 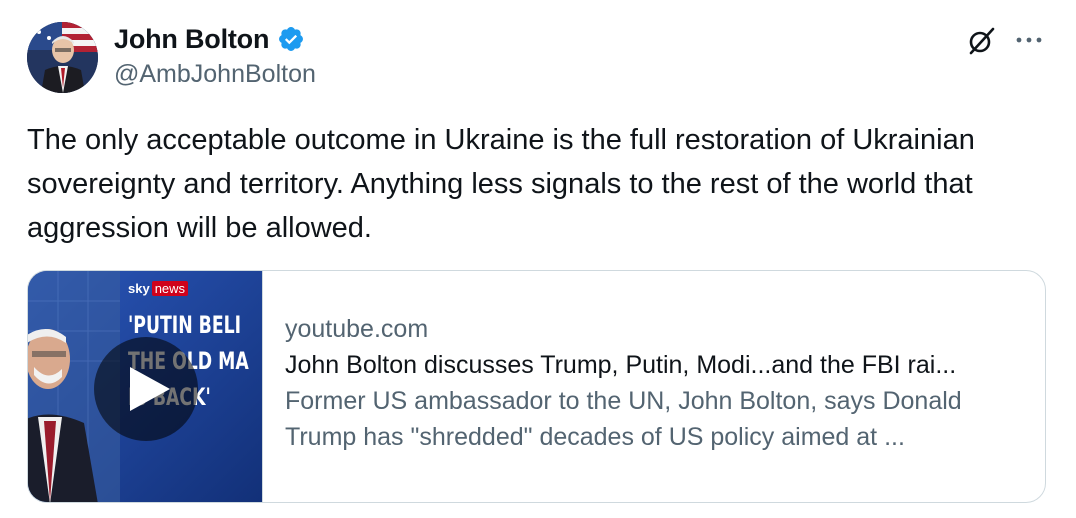 What do you see at coordinates (62, 57) in the screenshot?
I see `avatar` at bounding box center [62, 57].